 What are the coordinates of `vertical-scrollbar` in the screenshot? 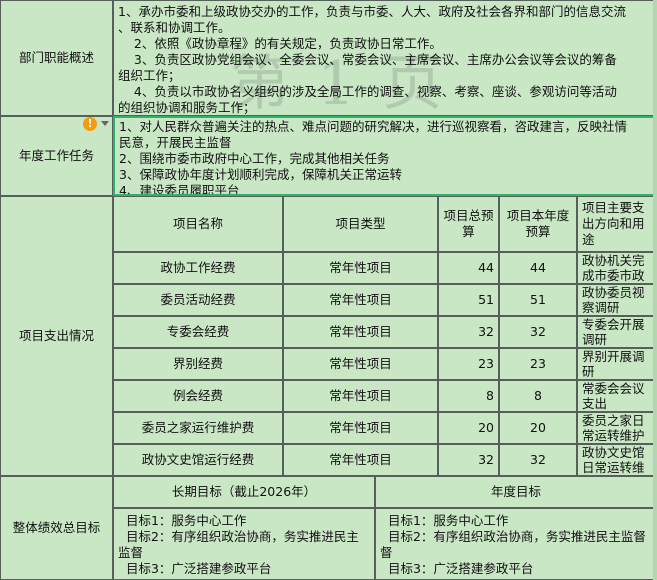 It's located at (655, 290).